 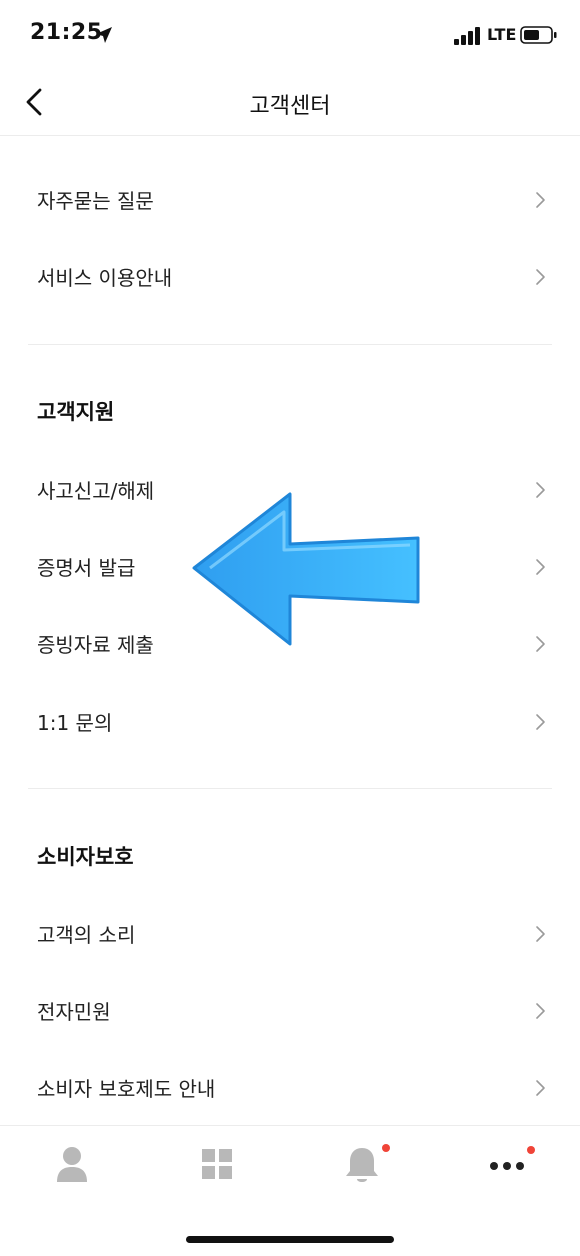 I want to click on tab-notifications, so click(x=362, y=1166).